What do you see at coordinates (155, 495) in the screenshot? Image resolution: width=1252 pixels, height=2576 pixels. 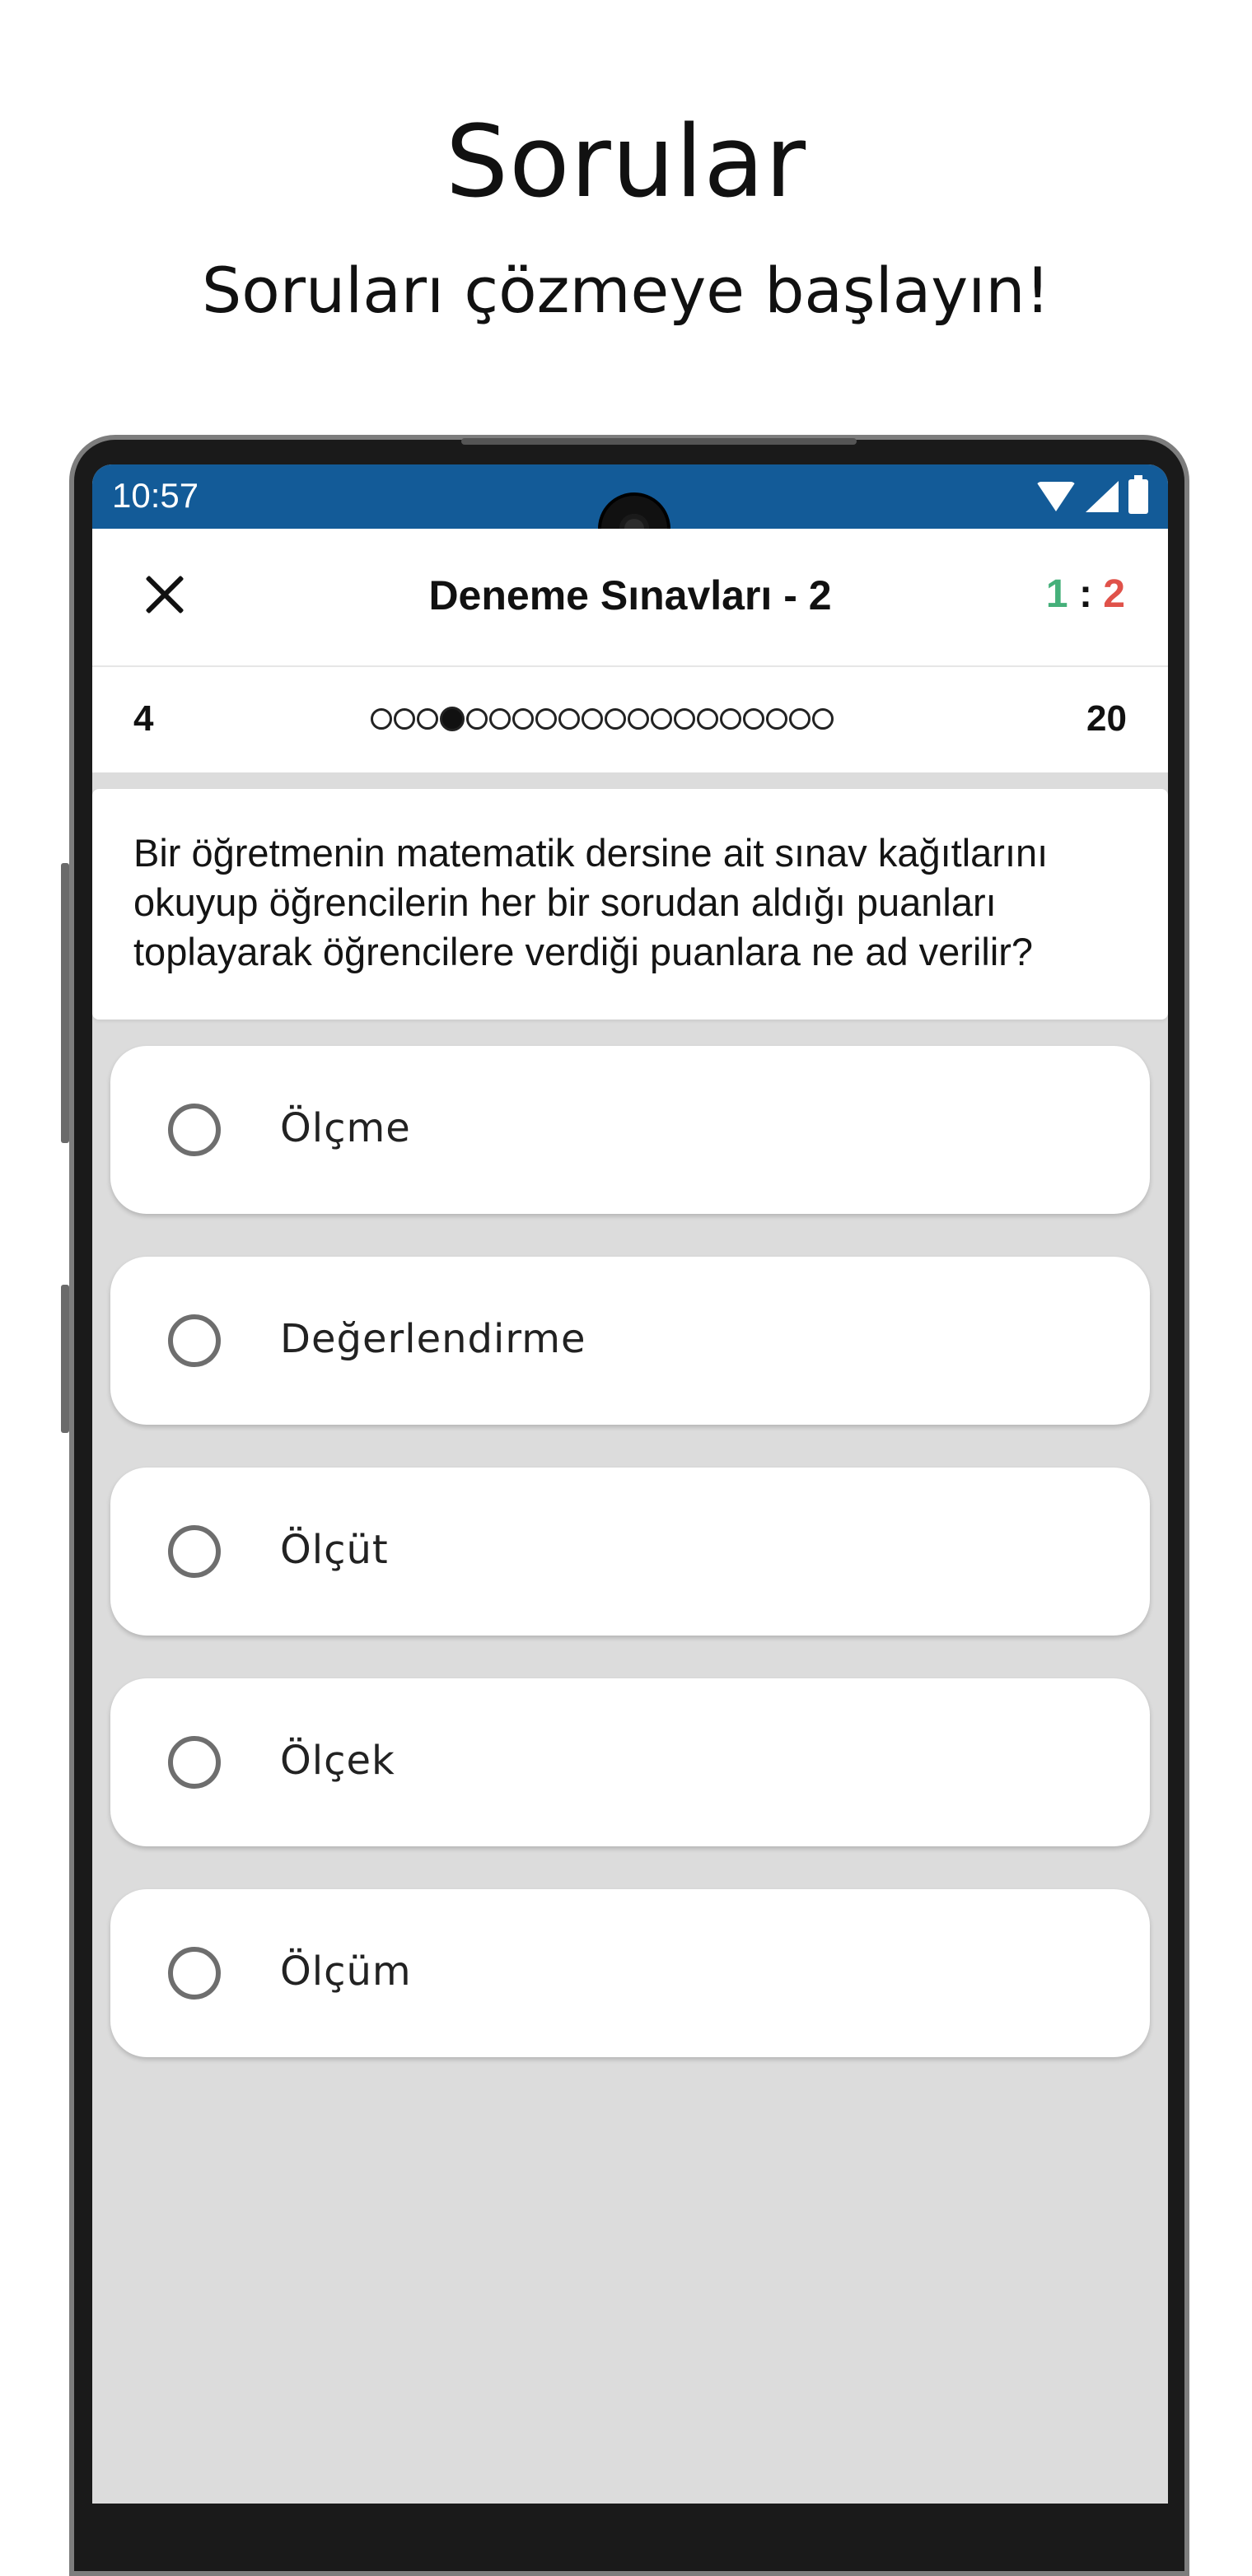 I see `status-time: 10:57` at bounding box center [155, 495].